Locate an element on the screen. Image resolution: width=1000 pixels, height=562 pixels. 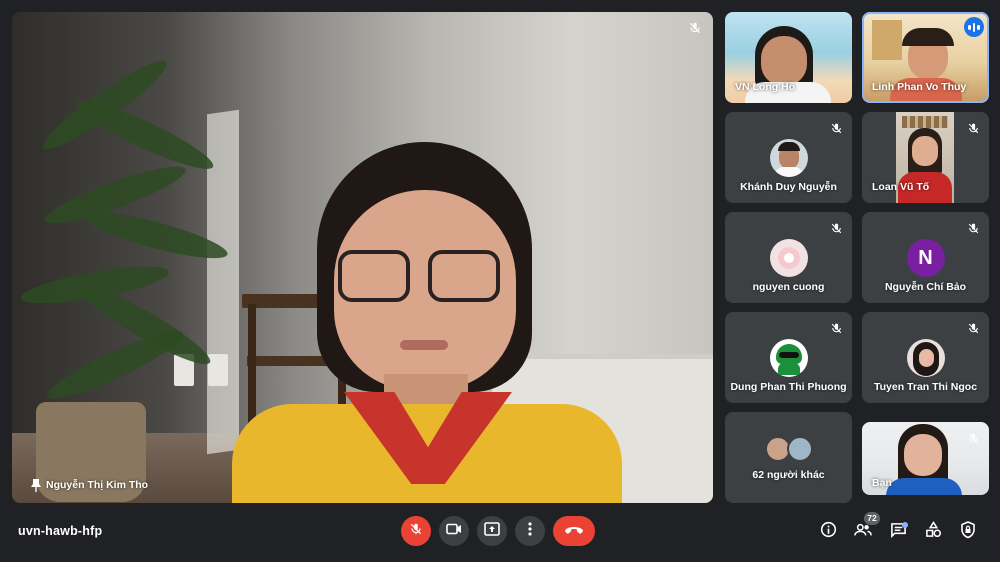
others-tile: 62 người khác is located at coordinates (788, 457).